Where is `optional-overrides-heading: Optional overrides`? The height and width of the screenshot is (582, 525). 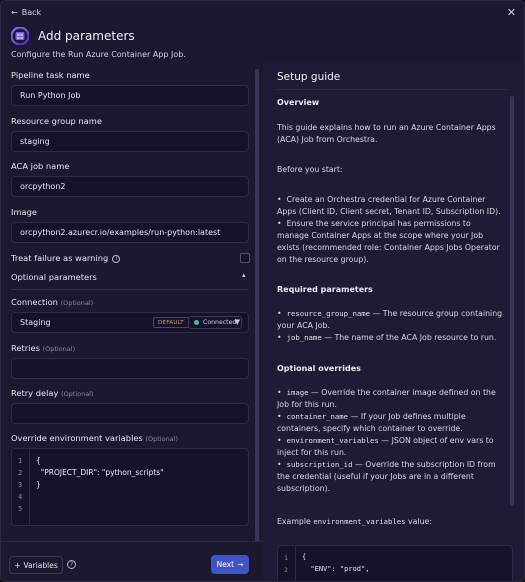 optional-overrides-heading: Optional overrides is located at coordinates (319, 368).